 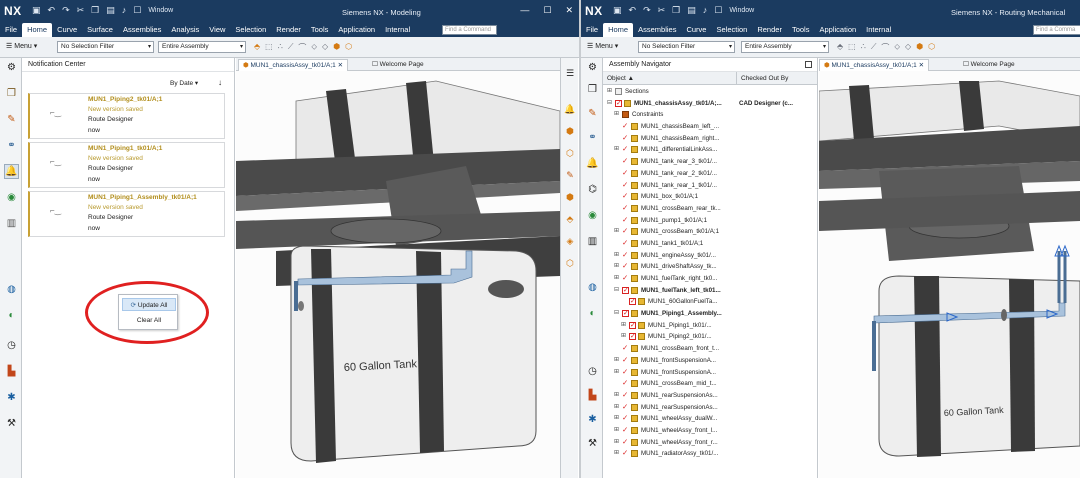 What do you see at coordinates (105, 47) in the screenshot?
I see `selection-filter-dropdown: No Selection Filter ▾` at bounding box center [105, 47].